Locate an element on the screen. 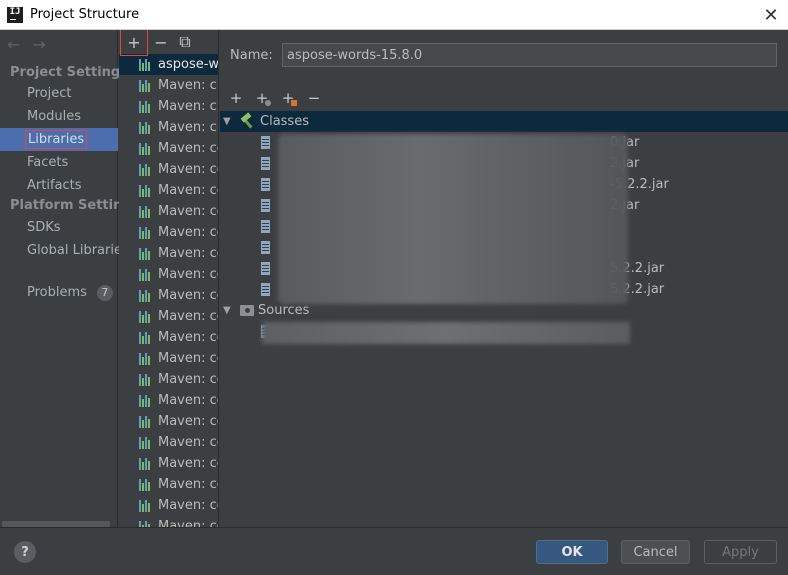  nav-item-label: SDKs is located at coordinates (44, 227).